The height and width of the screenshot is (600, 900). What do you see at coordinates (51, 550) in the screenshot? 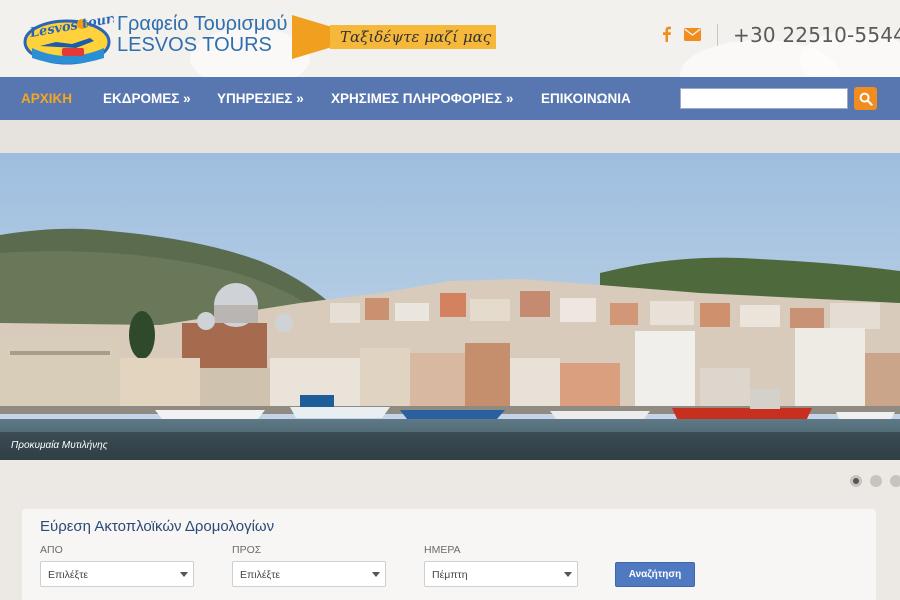
I see `from-label: ΑΠΟ` at bounding box center [51, 550].